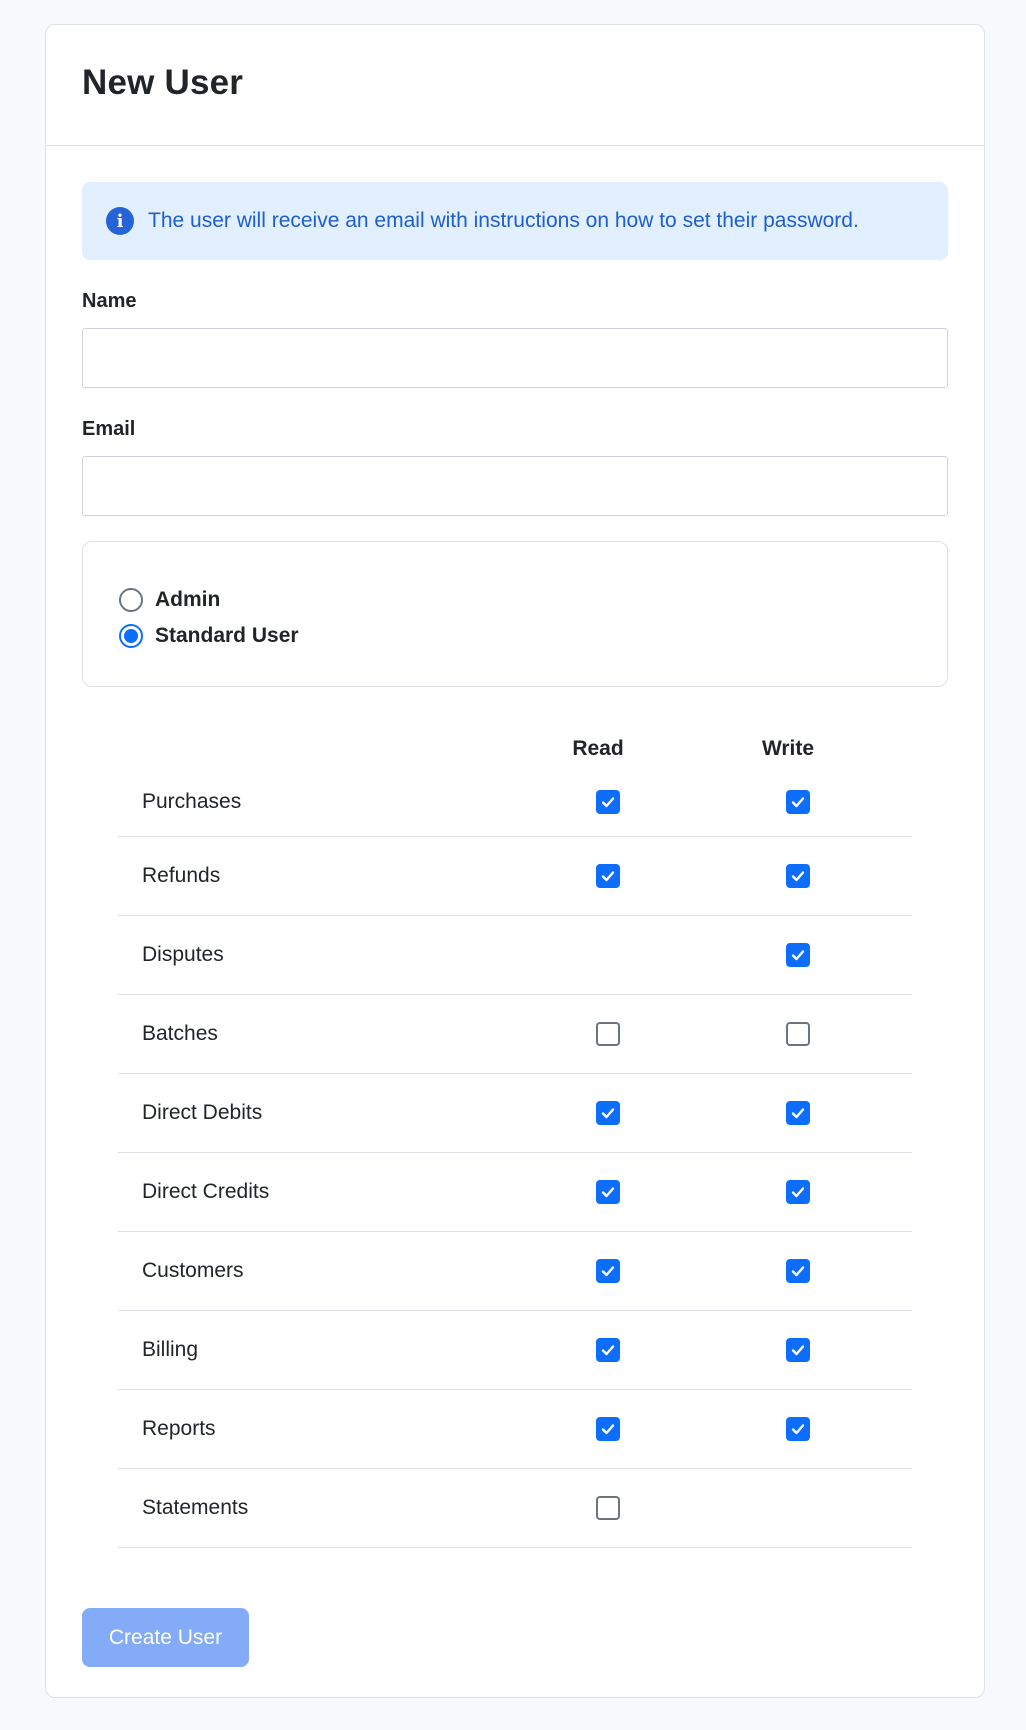  I want to click on permissions-header-row: Read Write, so click(515, 742).